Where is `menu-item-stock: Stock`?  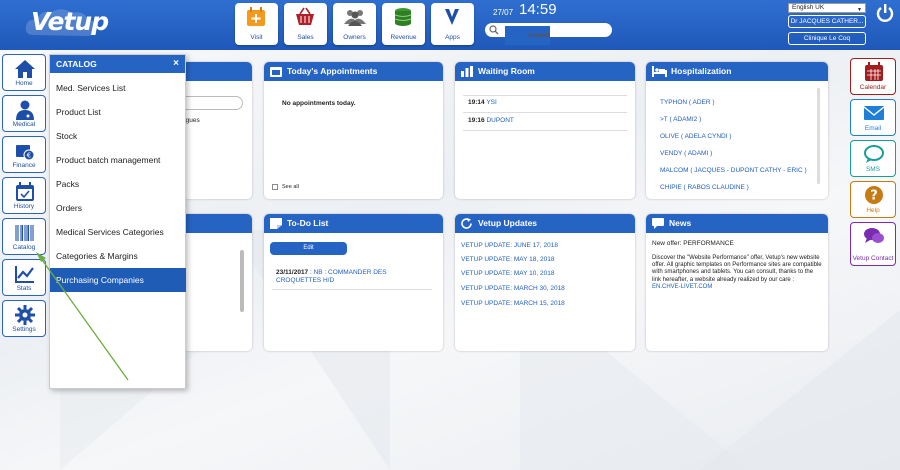
menu-item-stock: Stock is located at coordinates (118, 136).